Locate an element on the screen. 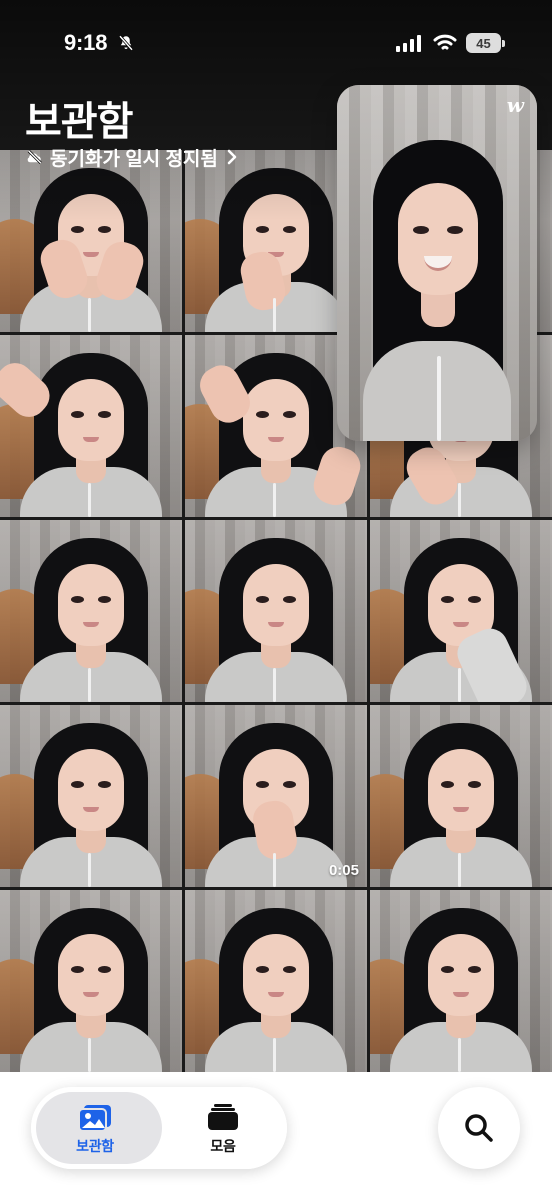 This screenshot has height=1200, width=552. wifi-icon is located at coordinates (445, 42).